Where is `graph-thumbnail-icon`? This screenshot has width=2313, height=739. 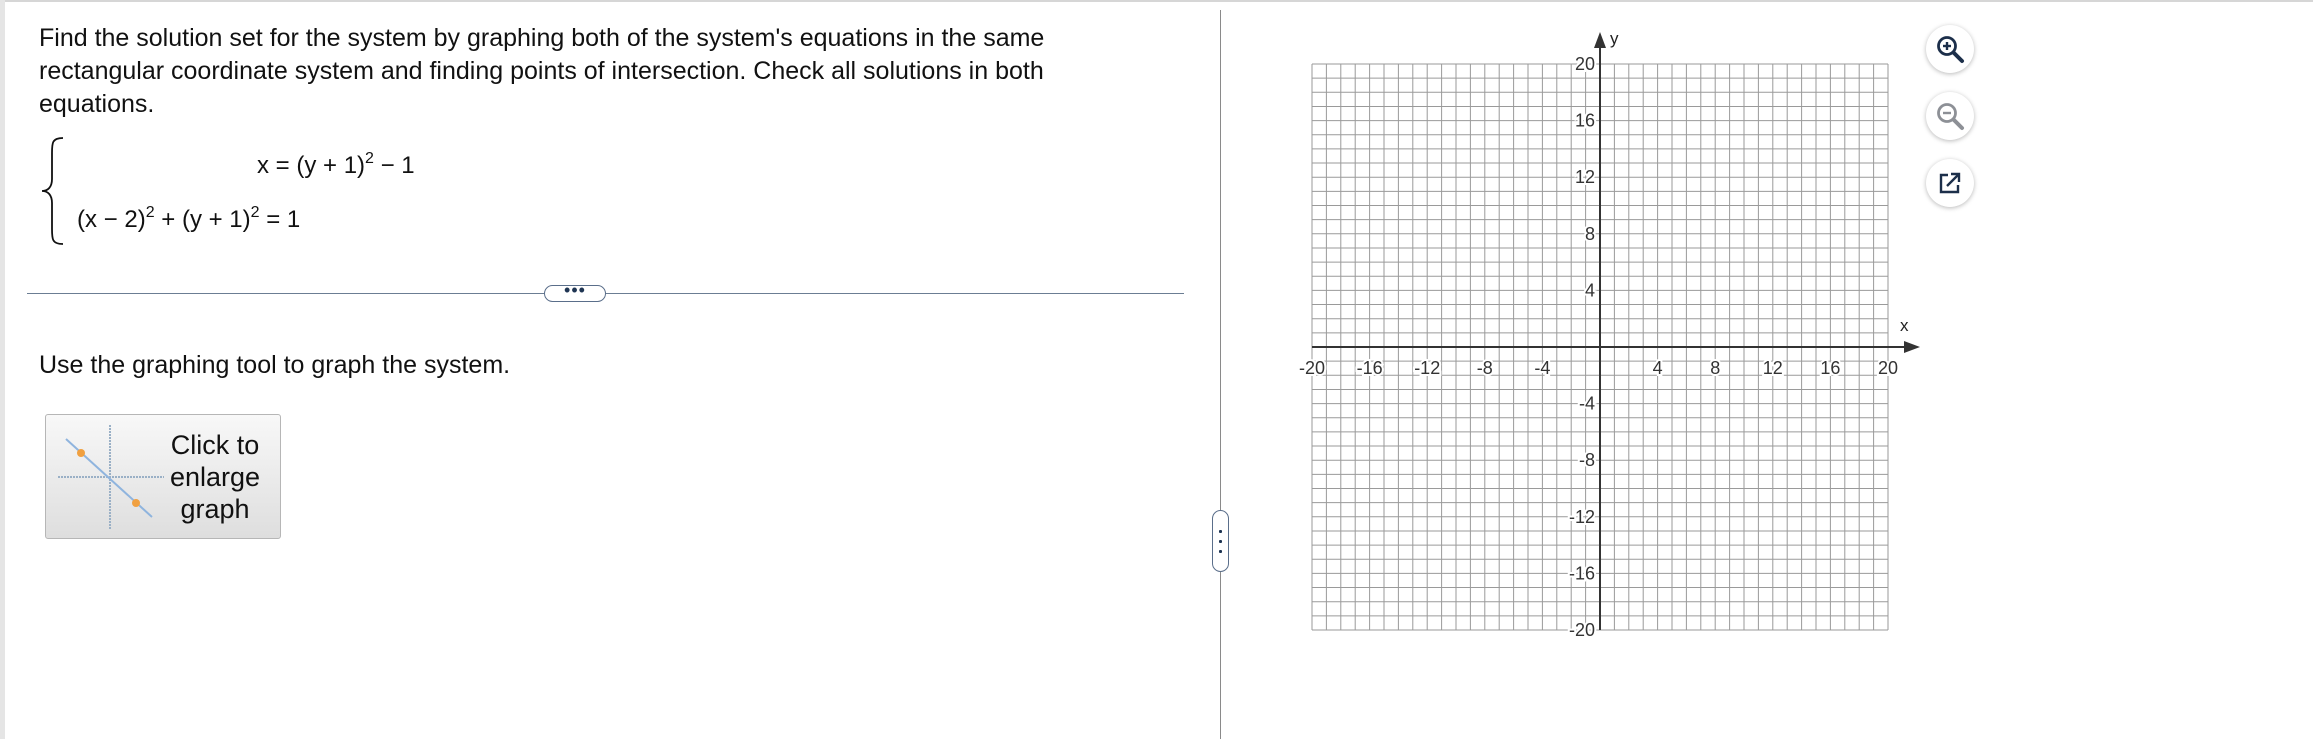
graph-thumbnail-icon is located at coordinates (111, 477).